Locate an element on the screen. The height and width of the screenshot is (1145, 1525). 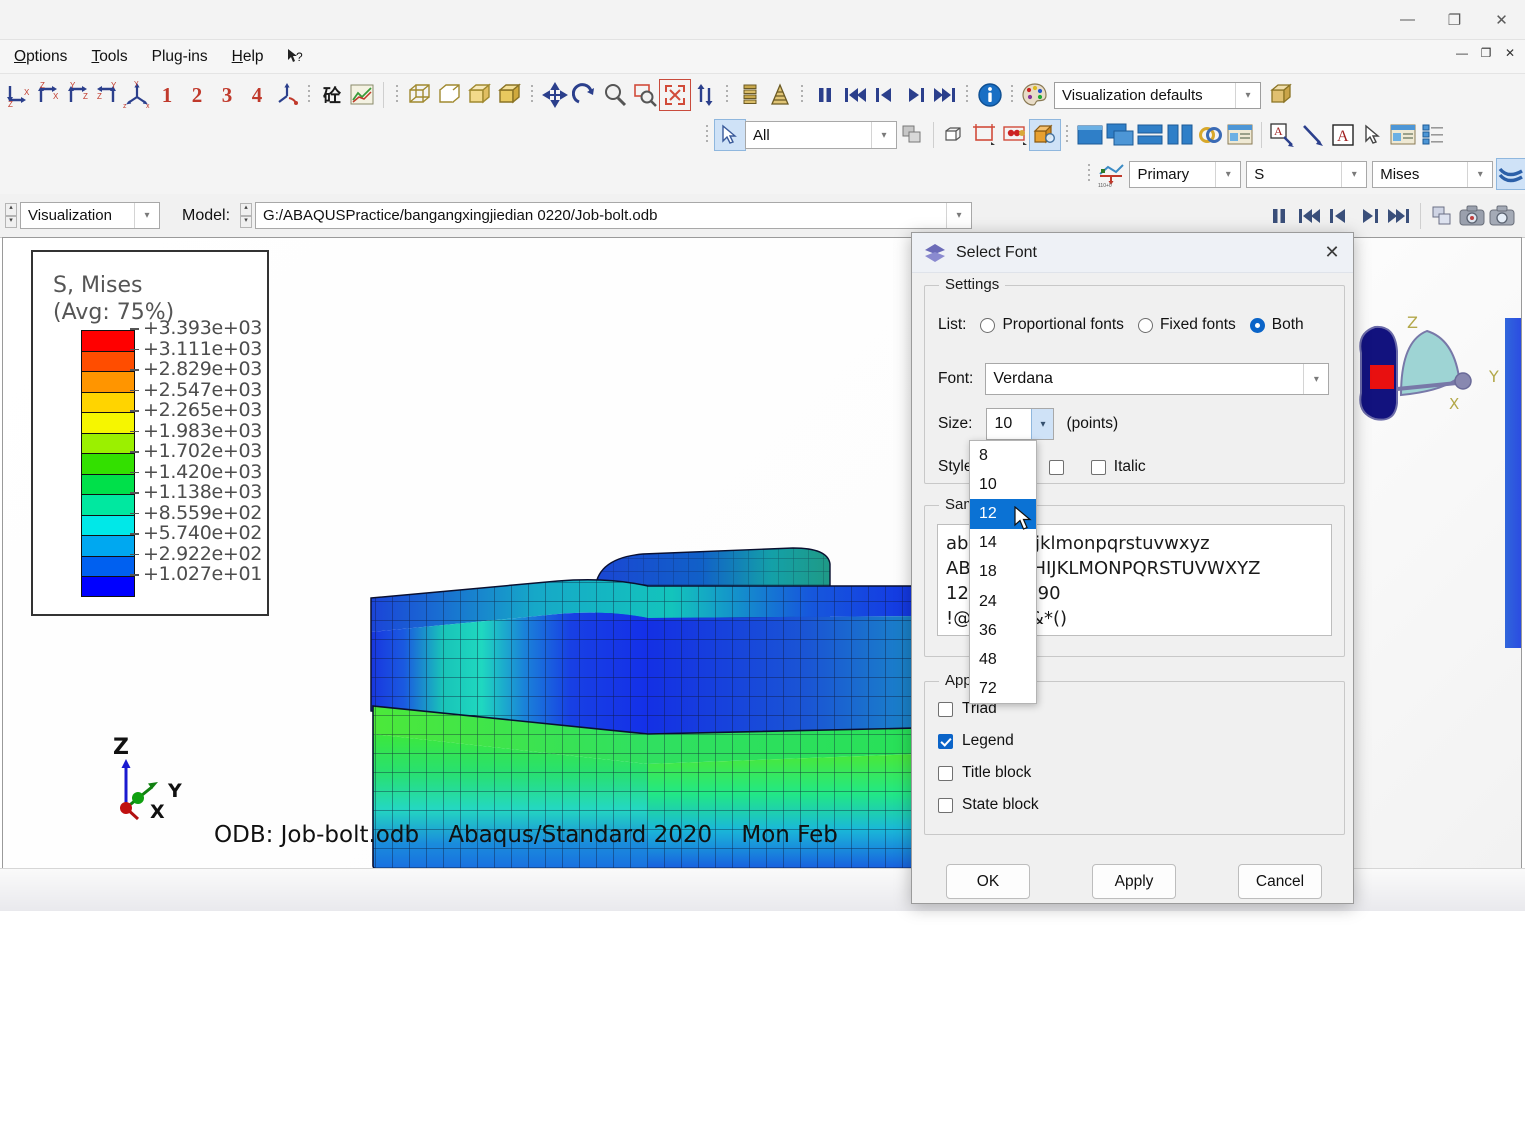
concrete-tool-icon: 砼 is located at coordinates (332, 95).